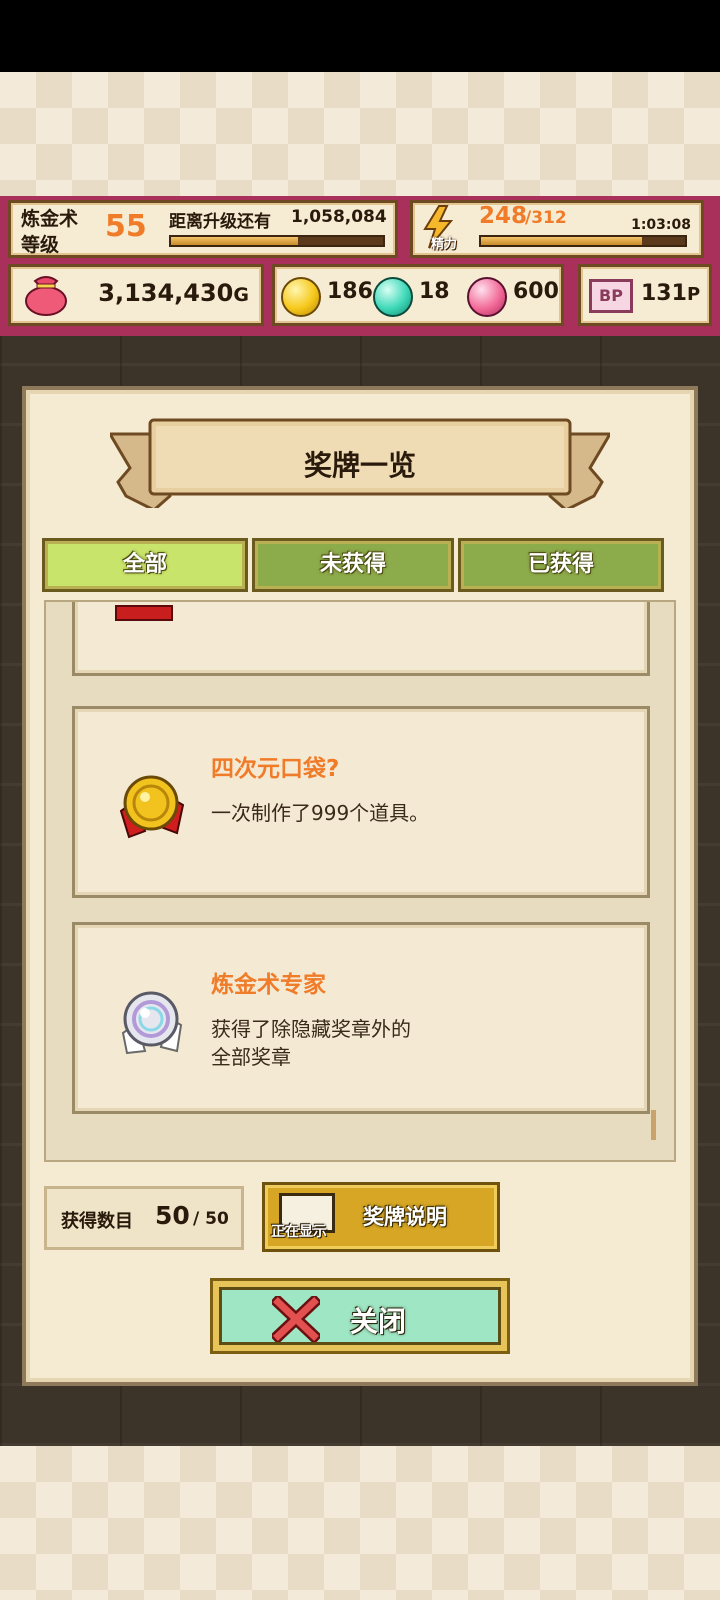  Describe the element at coordinates (393, 297) in the screenshot. I see `teal-gem-icon` at that location.